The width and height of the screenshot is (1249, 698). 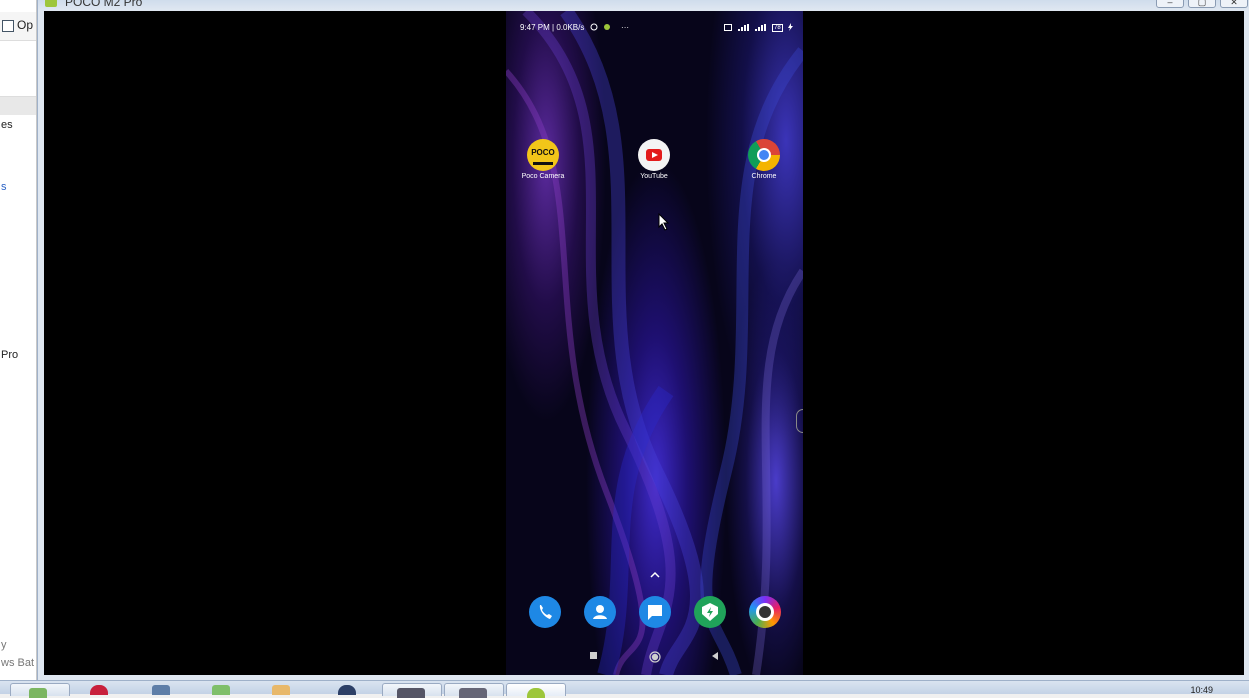 What do you see at coordinates (594, 656) in the screenshot?
I see `recents-button` at bounding box center [594, 656].